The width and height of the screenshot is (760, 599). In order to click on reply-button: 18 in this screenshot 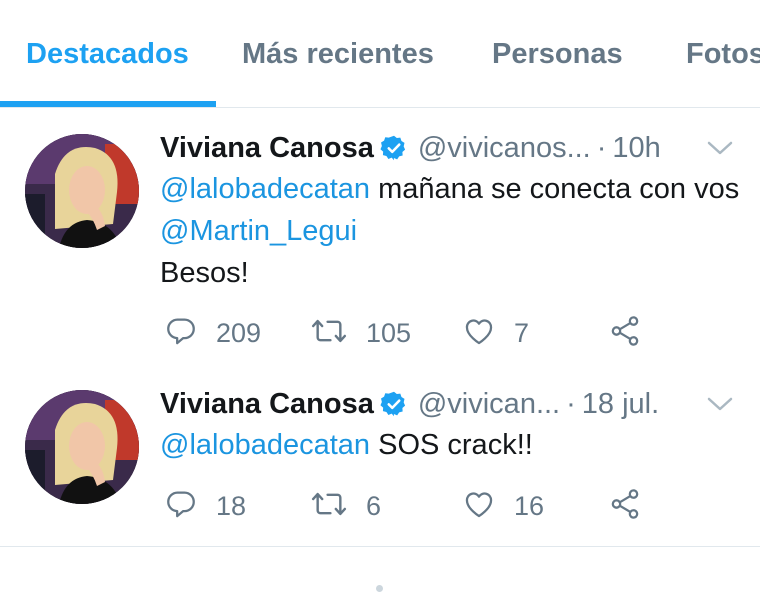, I will do `click(205, 506)`.